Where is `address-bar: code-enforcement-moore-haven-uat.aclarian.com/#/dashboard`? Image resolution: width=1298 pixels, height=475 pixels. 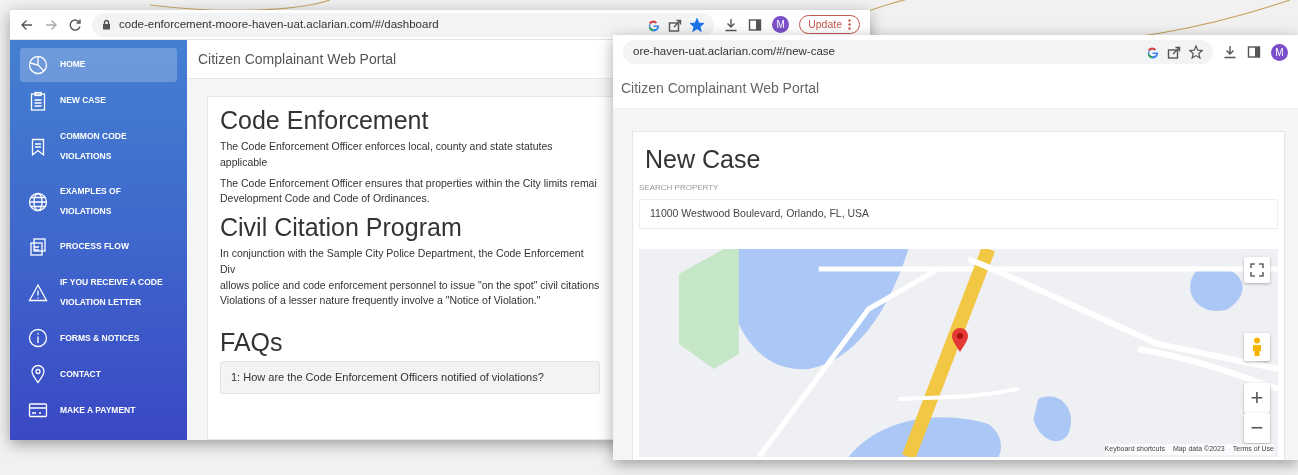
address-bar: code-enforcement-moore-haven-uat.aclarian.com/#/dashboard is located at coordinates (403, 24).